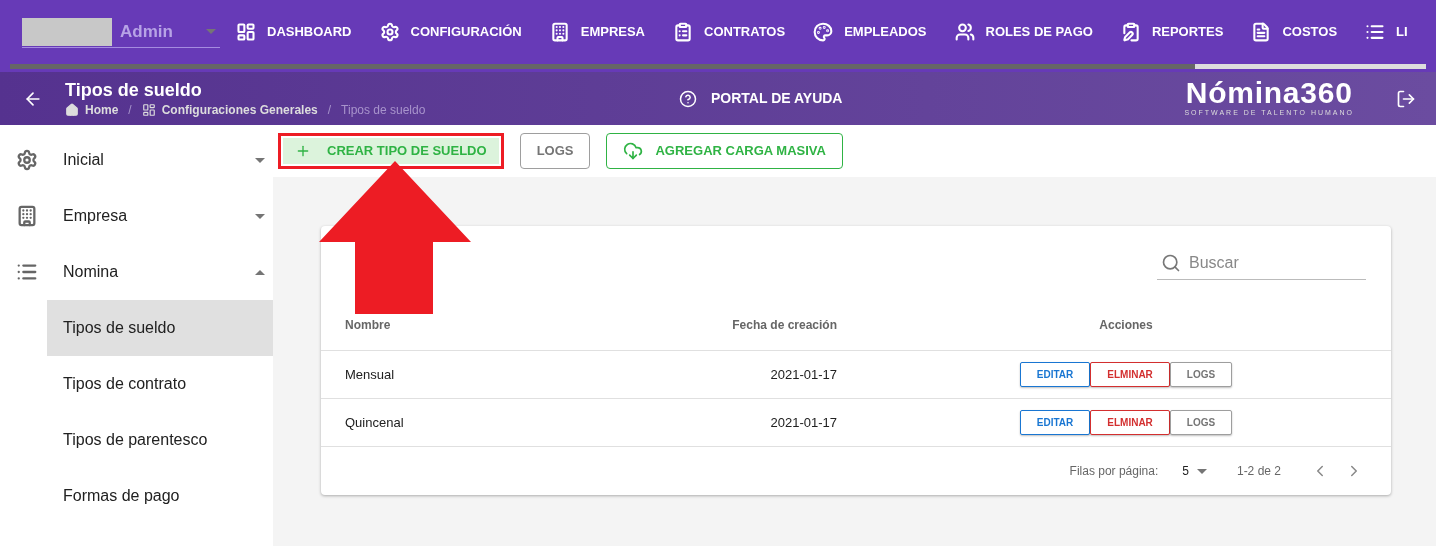 Image resolution: width=1436 pixels, height=546 pixels. I want to click on users-icon, so click(964, 32).